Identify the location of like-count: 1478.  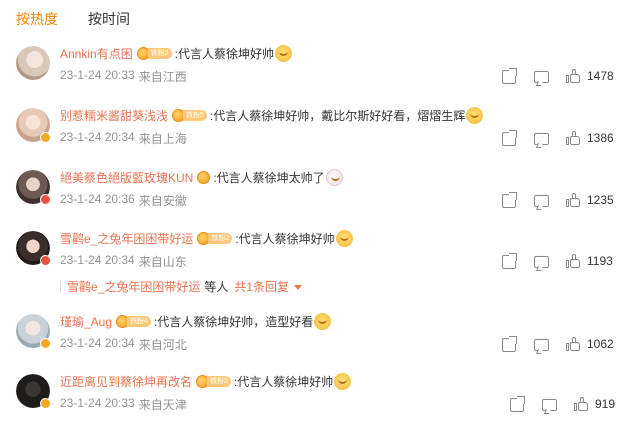
(600, 76).